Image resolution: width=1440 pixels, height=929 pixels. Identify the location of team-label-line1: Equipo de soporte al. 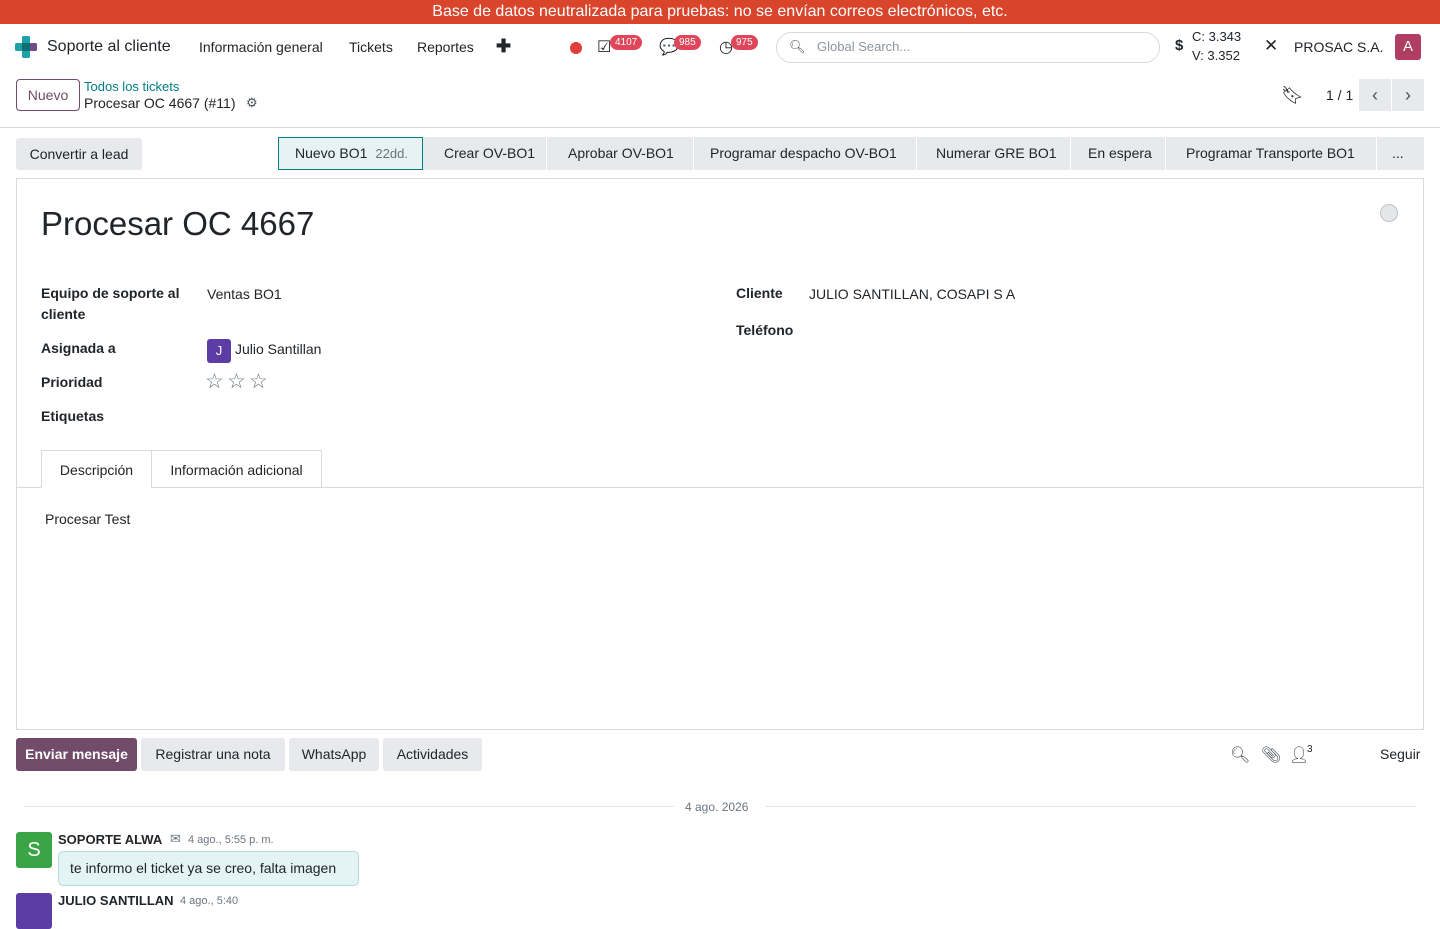
(110, 293).